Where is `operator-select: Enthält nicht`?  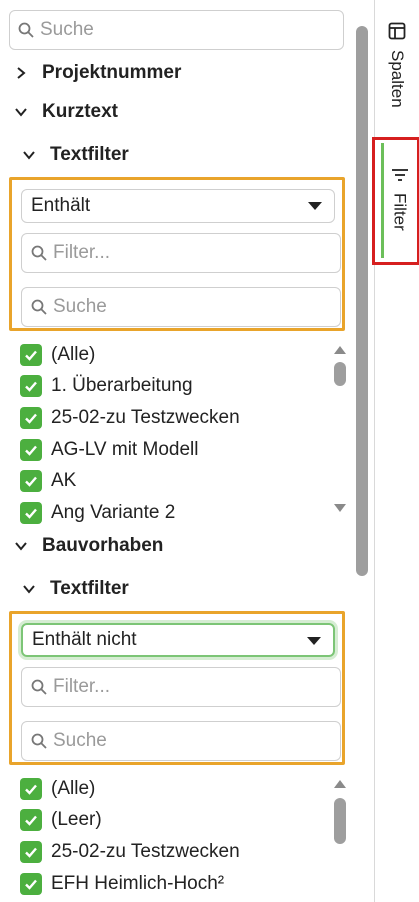
operator-select: Enthält nicht is located at coordinates (178, 640).